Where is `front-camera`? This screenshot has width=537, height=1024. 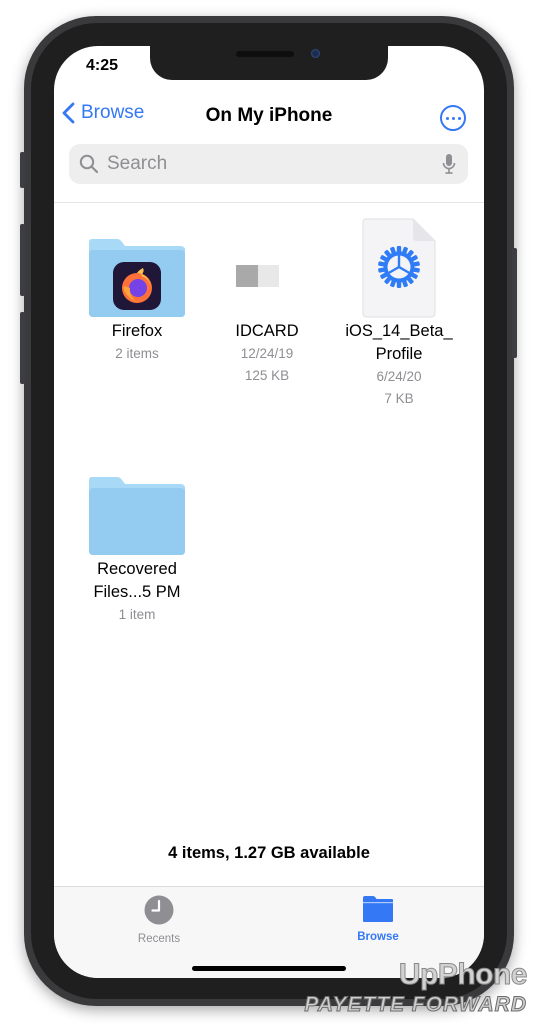 front-camera is located at coordinates (315, 53).